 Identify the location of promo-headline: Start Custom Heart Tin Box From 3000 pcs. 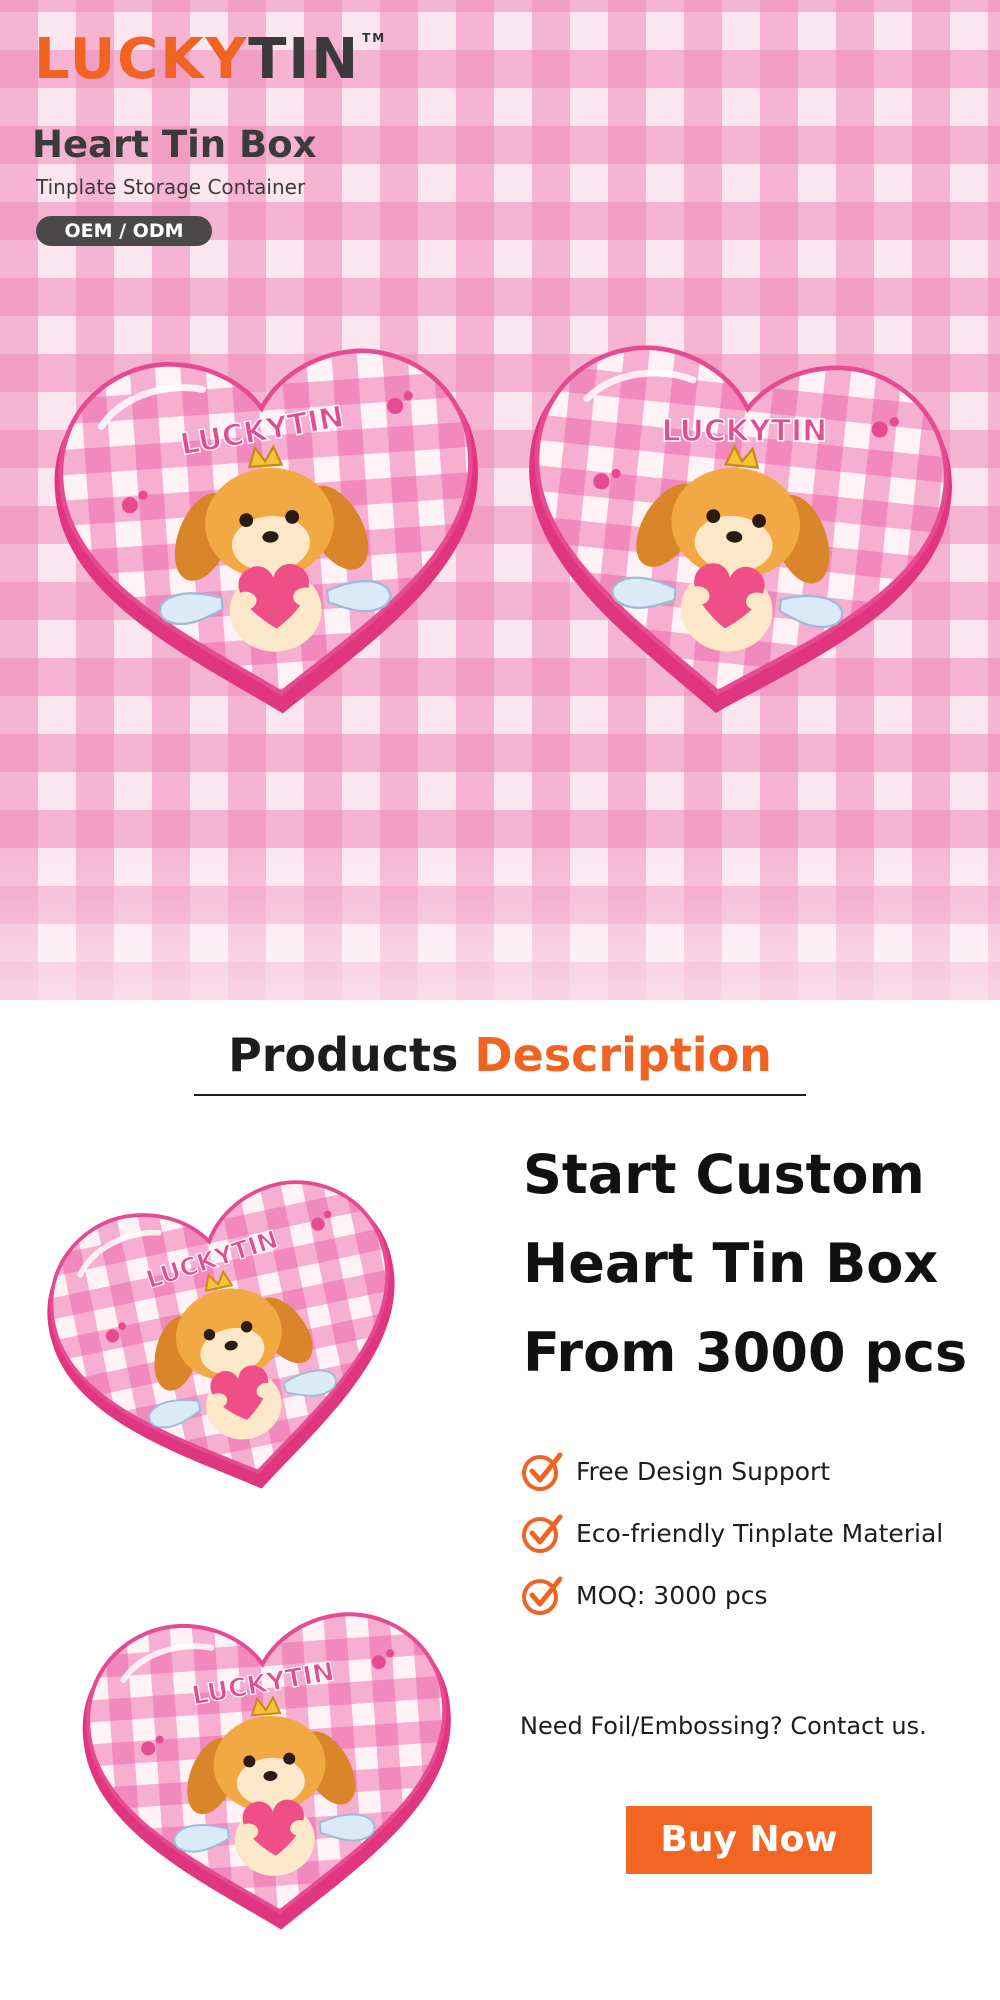
(753, 1263).